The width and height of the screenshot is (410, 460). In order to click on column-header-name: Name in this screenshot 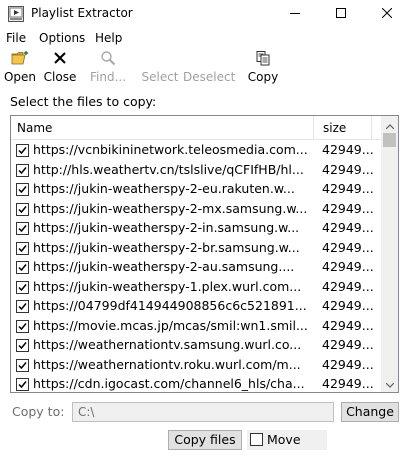, I will do `click(34, 128)`.